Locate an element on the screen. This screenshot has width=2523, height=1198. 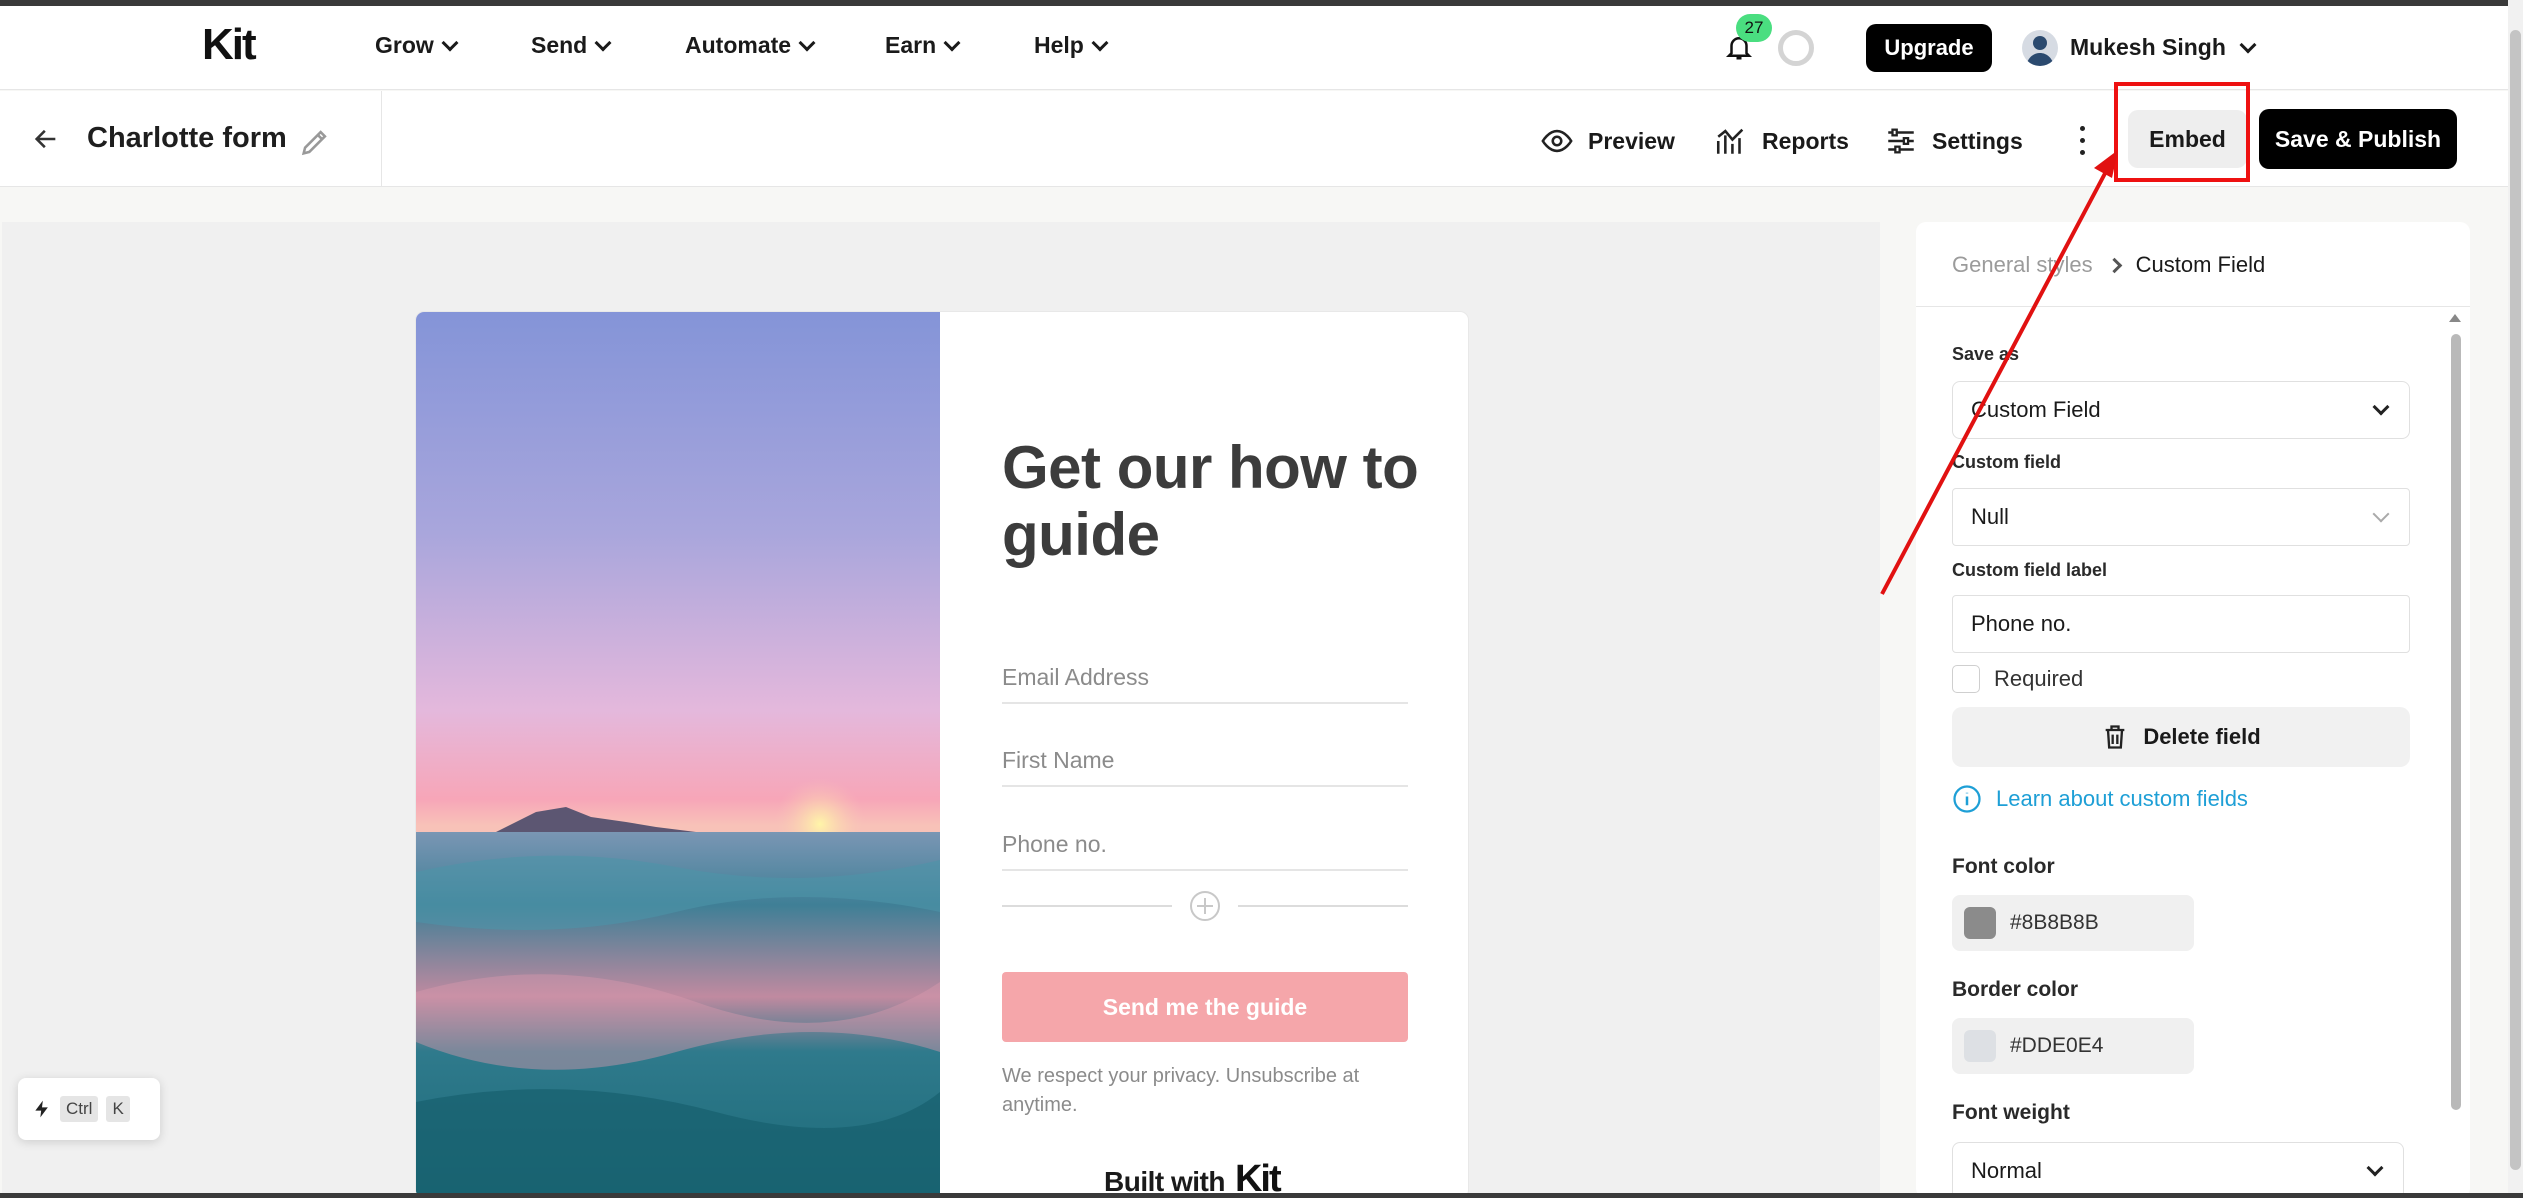
more-options-icon is located at coordinates (2082, 140).